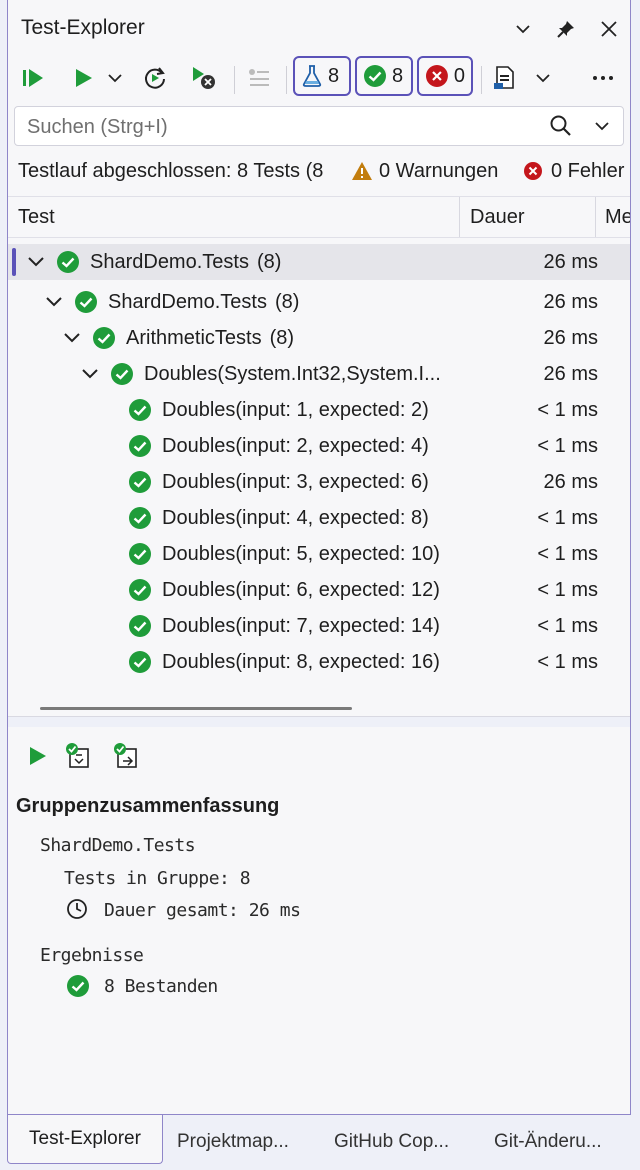 Image resolution: width=640 pixels, height=1170 pixels. I want to click on more-options-button, so click(603, 78).